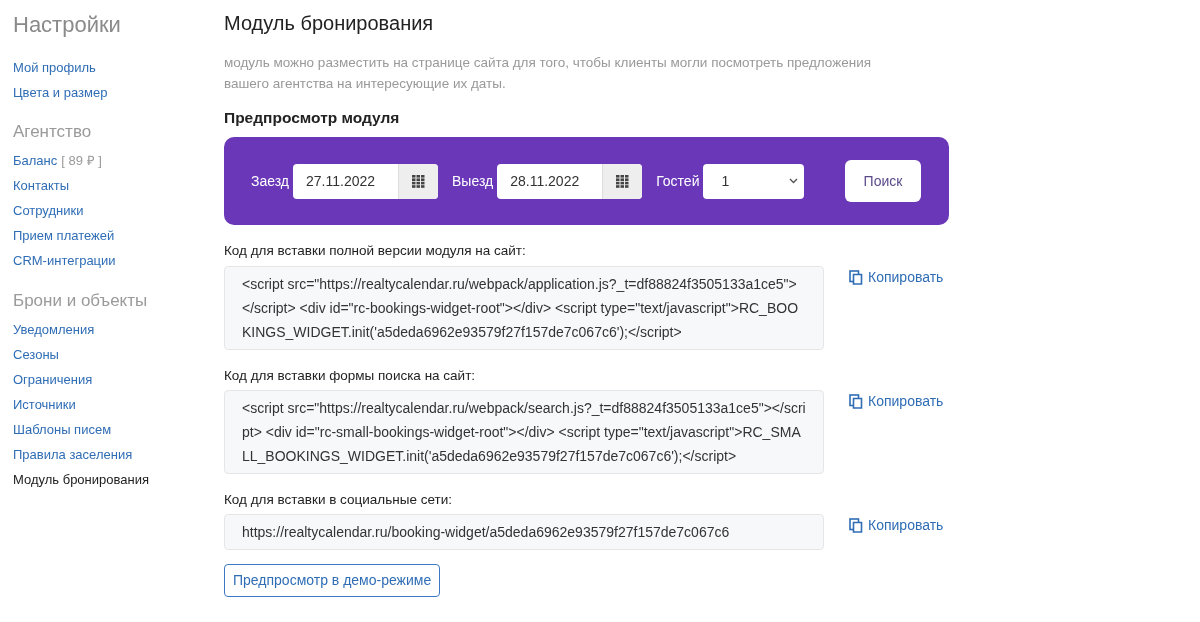 This screenshot has width=1200, height=622. Describe the element at coordinates (54, 329) in the screenshot. I see `sidebar-item: Уведомления` at that location.